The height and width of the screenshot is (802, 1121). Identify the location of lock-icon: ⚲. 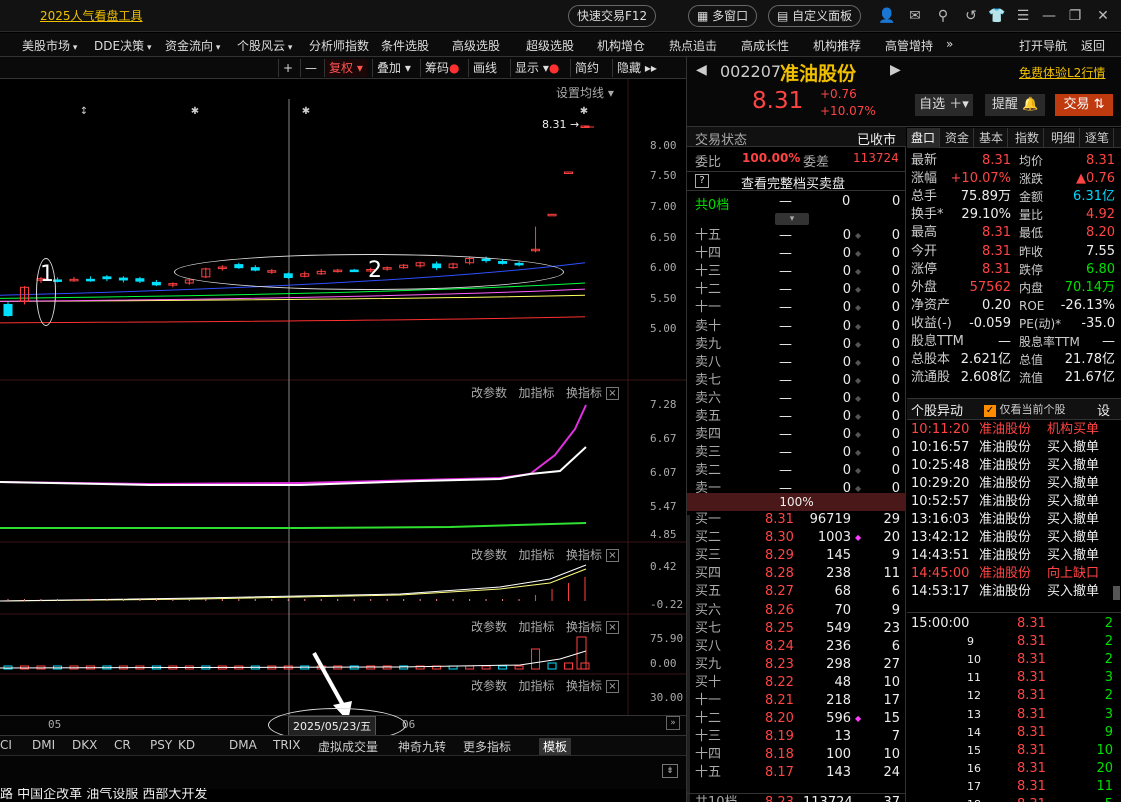
(943, 16).